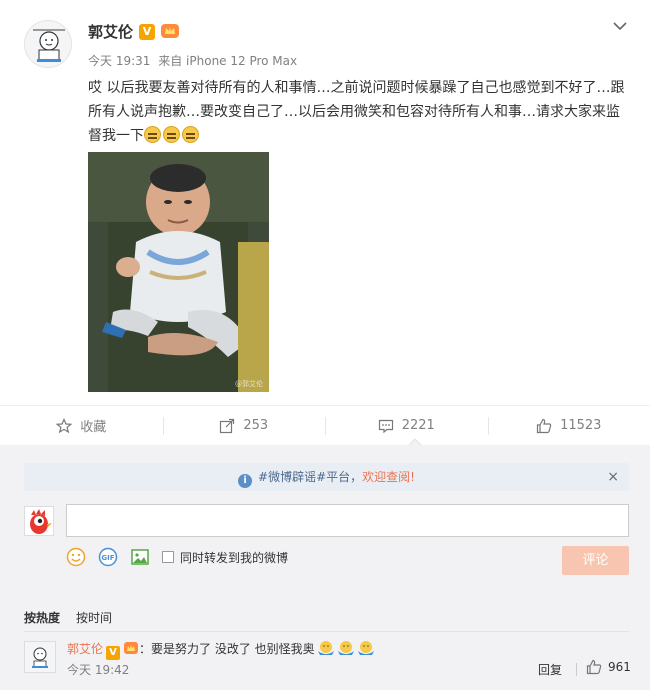 Image resolution: width=650 pixels, height=690 pixels. Describe the element at coordinates (227, 425) in the screenshot. I see `repost-icon` at that location.